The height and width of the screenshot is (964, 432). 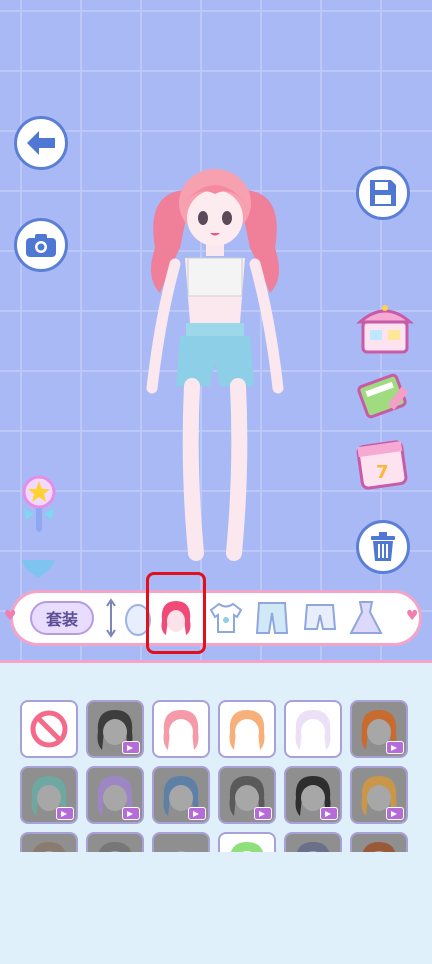 What do you see at coordinates (382, 396) in the screenshot?
I see `clothes-book-icon` at bounding box center [382, 396].